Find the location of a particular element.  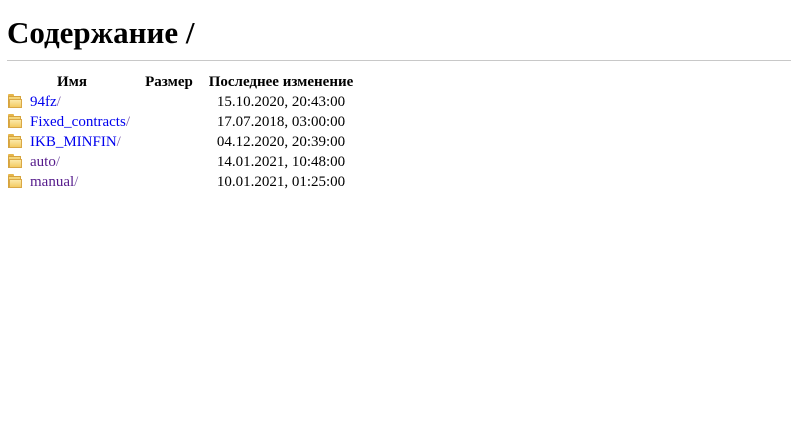

folder-link-manual: manual/ is located at coordinates (54, 182).